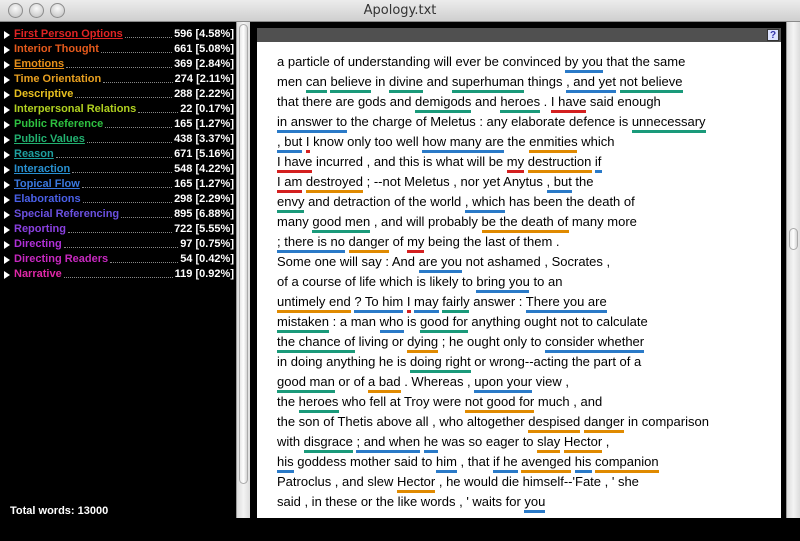  I want to click on category-count: 369 [2.84%], so click(204, 64).